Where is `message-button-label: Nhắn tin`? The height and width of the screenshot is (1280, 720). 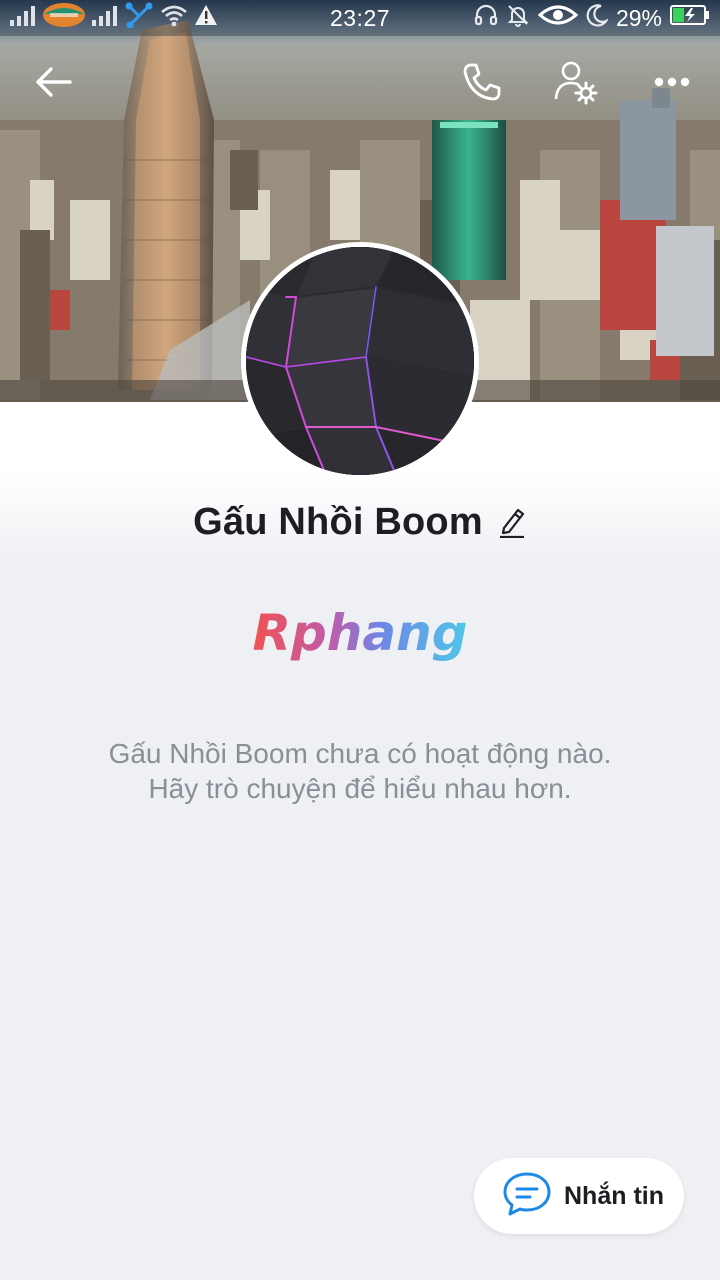
message-button-label: Nhắn tin is located at coordinates (614, 1195).